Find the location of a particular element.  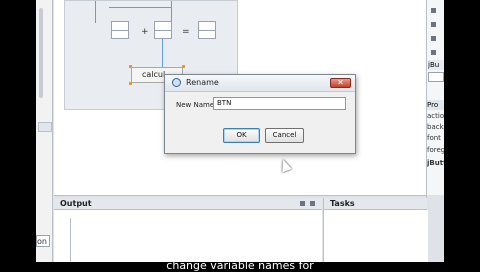

left-panel: on is located at coordinates (44, 131).